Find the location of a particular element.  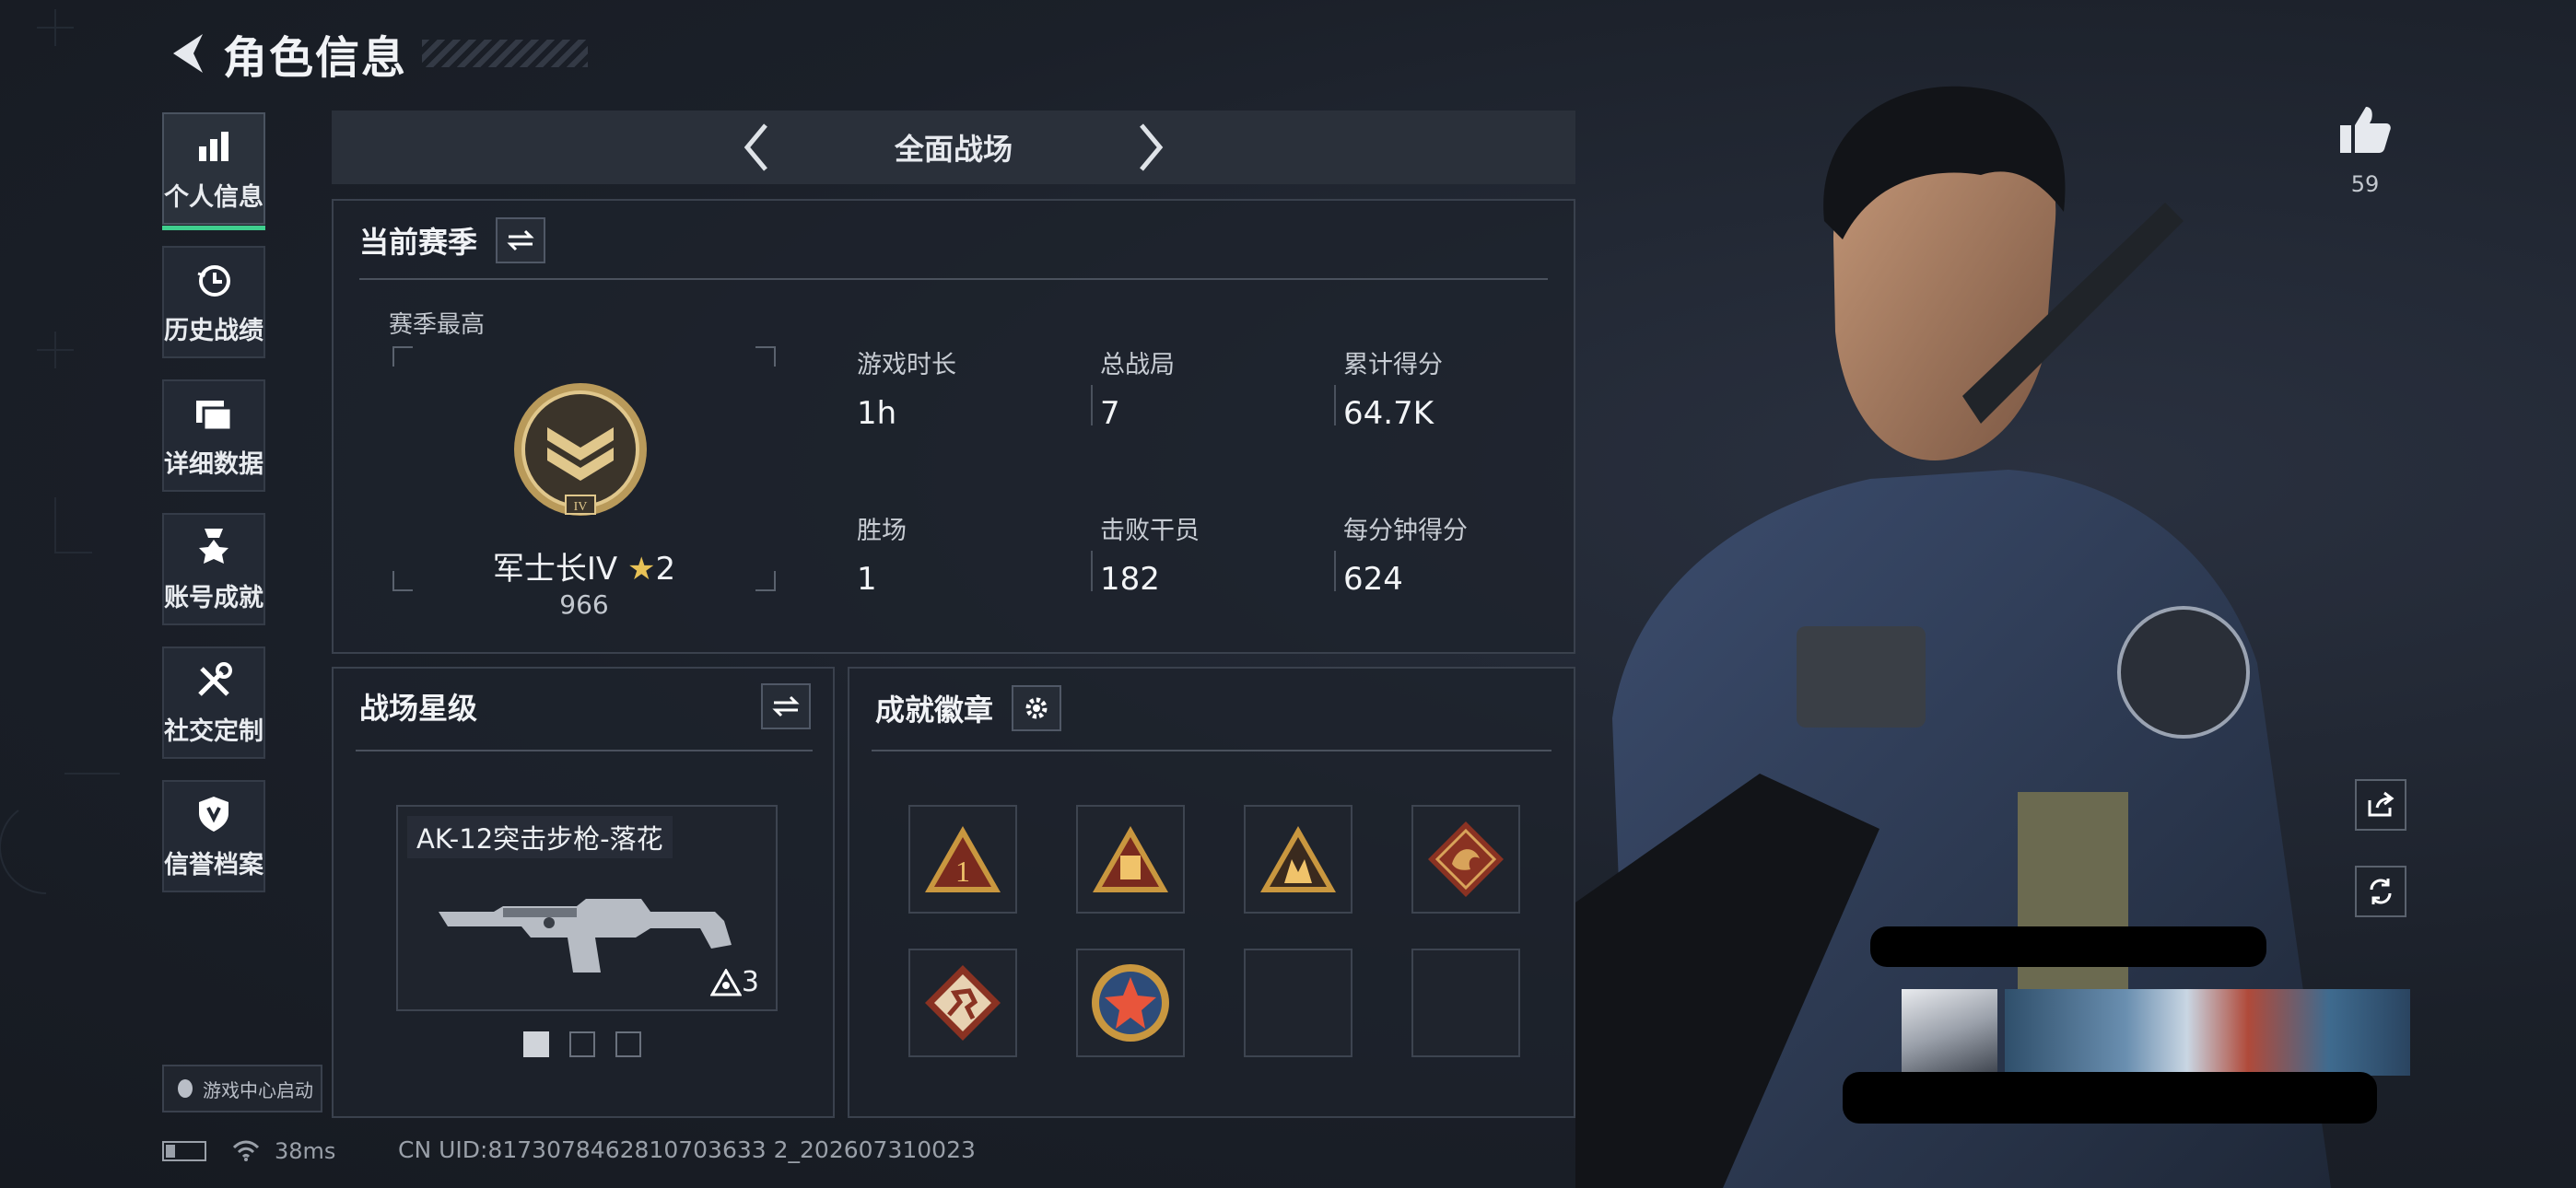

weapon-star-level: 3 is located at coordinates (734, 982).